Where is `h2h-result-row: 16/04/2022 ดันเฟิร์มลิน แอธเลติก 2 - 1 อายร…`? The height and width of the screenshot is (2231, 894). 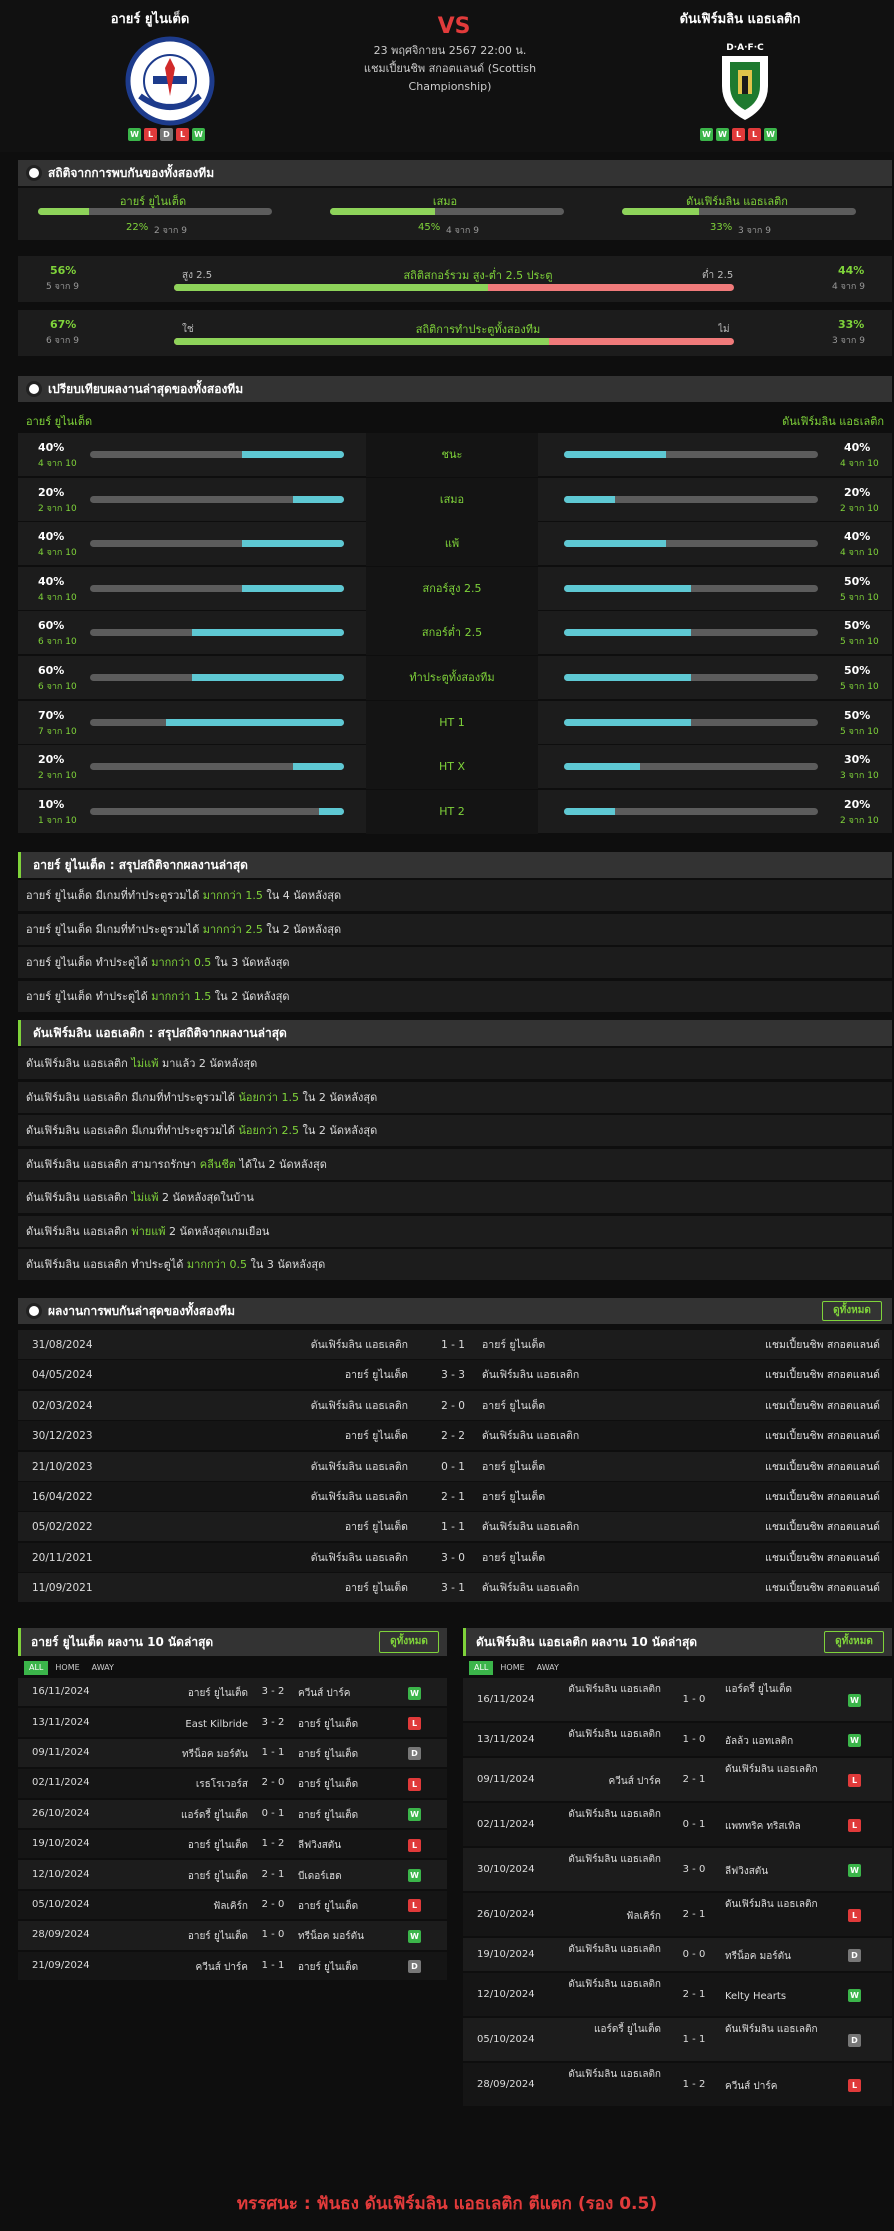
h2h-result-row: 16/04/2022 ดันเฟิร์มลิน แอธเลติก 2 - 1 อายร… is located at coordinates (455, 1497).